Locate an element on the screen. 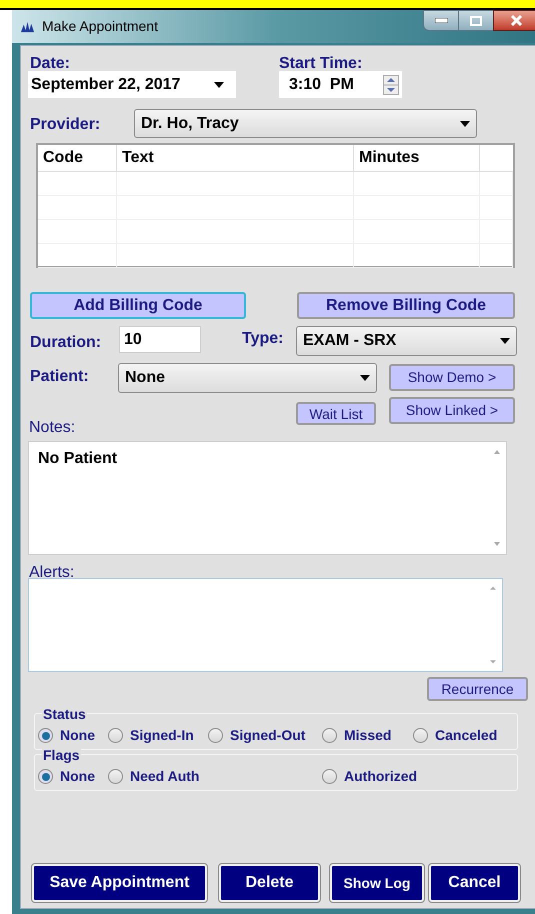 Image resolution: width=535 pixels, height=914 pixels. action-button: Cancel is located at coordinates (474, 883).